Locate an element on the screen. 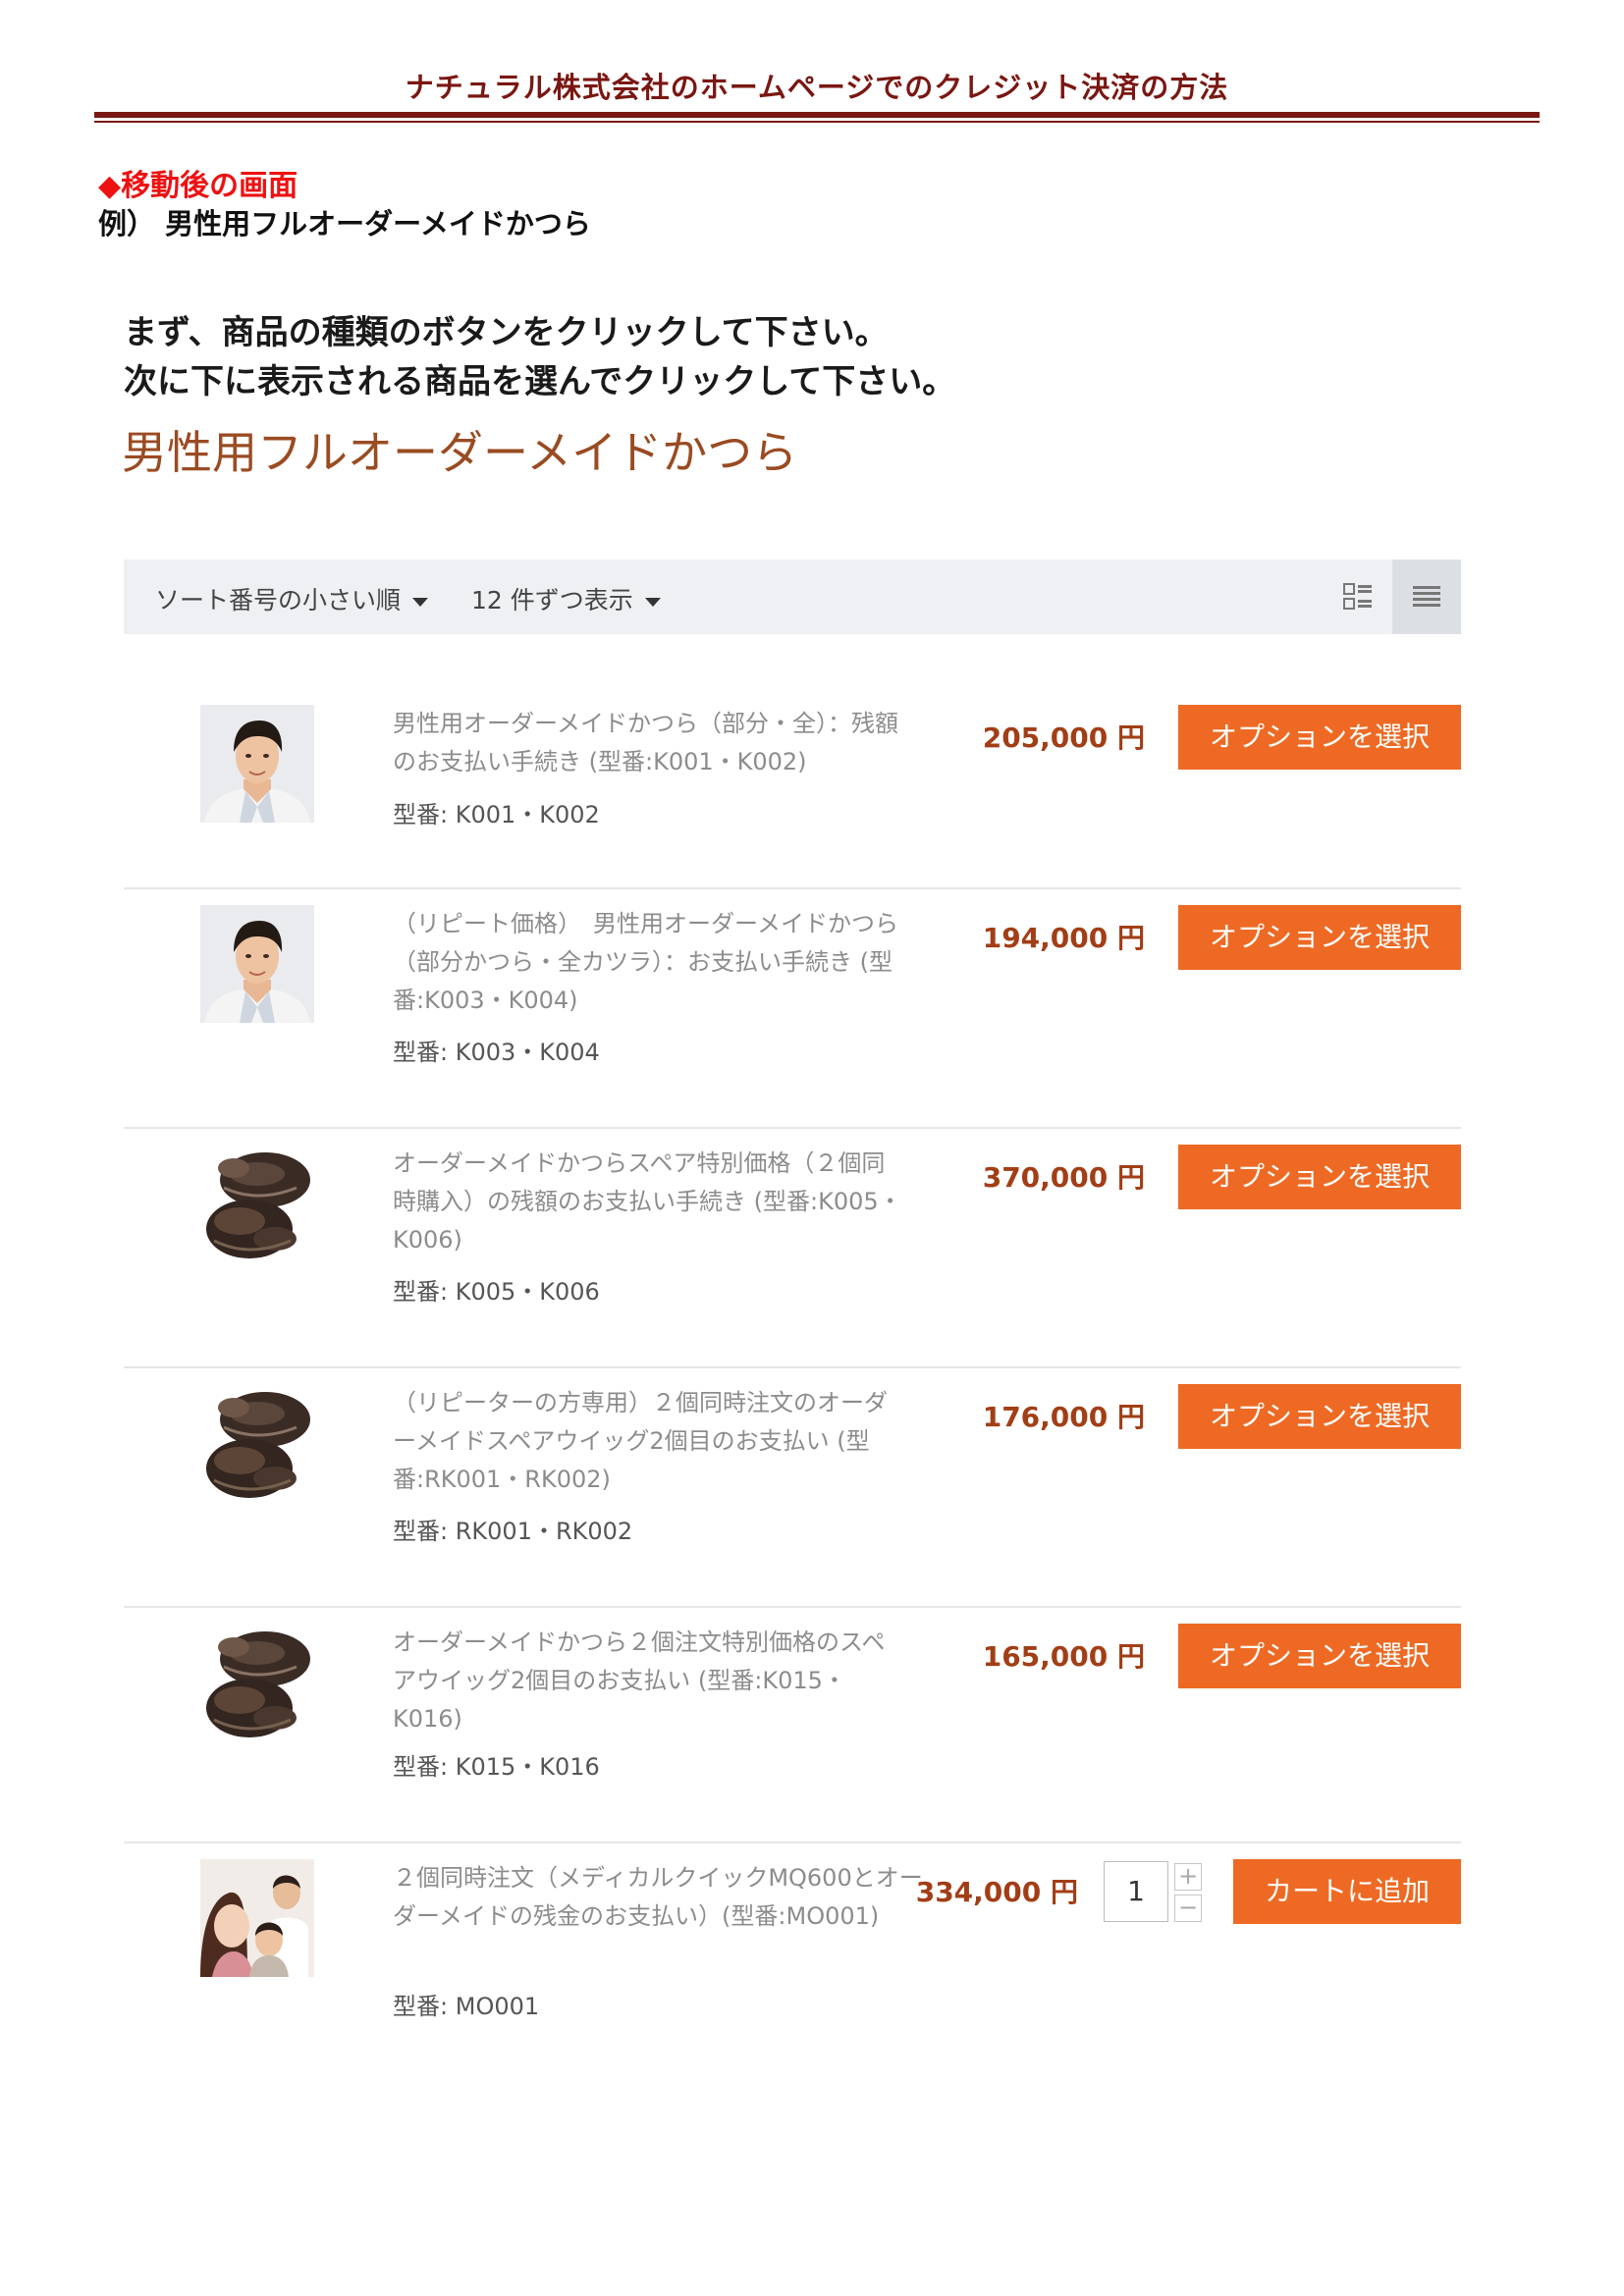  quantity-decrease-button: − is located at coordinates (1188, 1908).